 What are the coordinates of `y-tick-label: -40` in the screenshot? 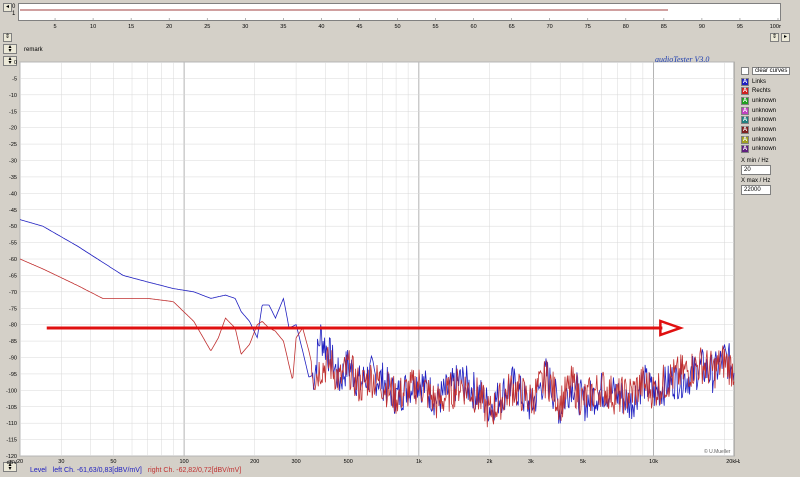 It's located at (13, 194).